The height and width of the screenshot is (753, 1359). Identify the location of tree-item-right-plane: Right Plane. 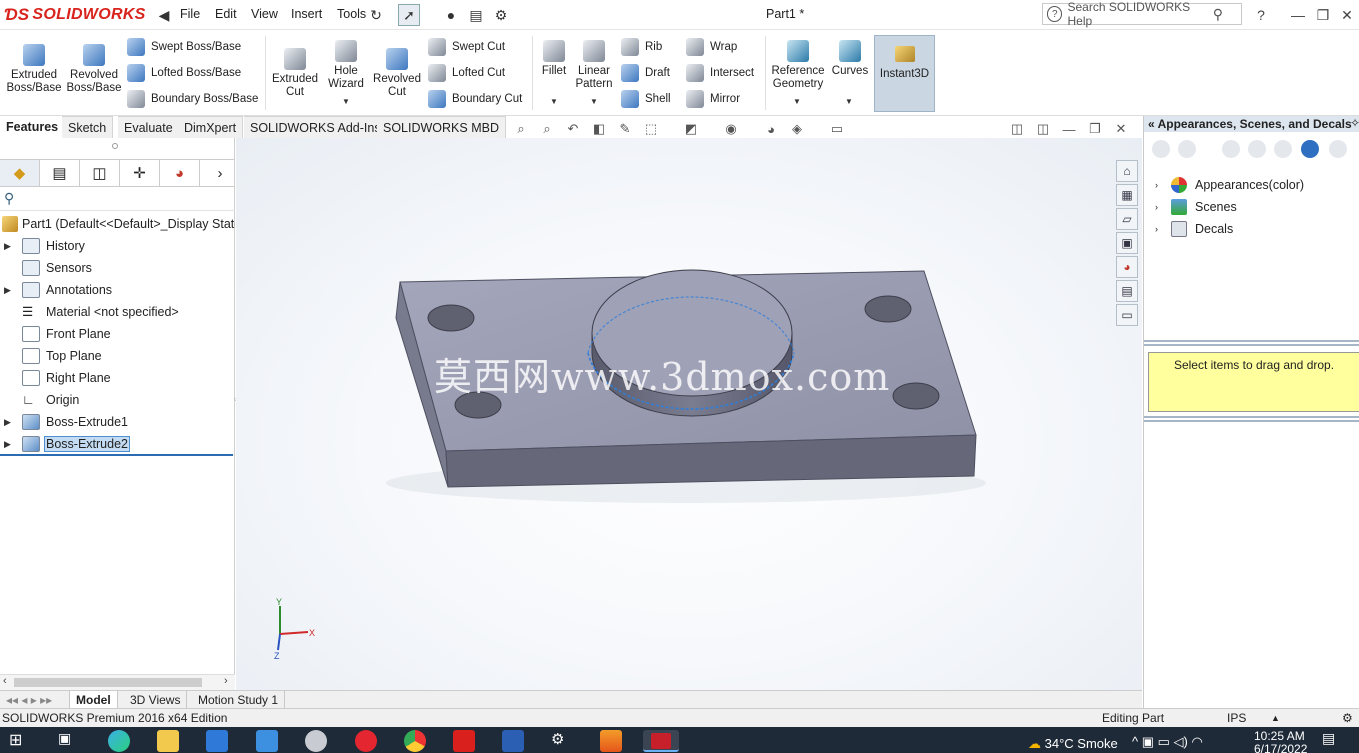
(117, 378).